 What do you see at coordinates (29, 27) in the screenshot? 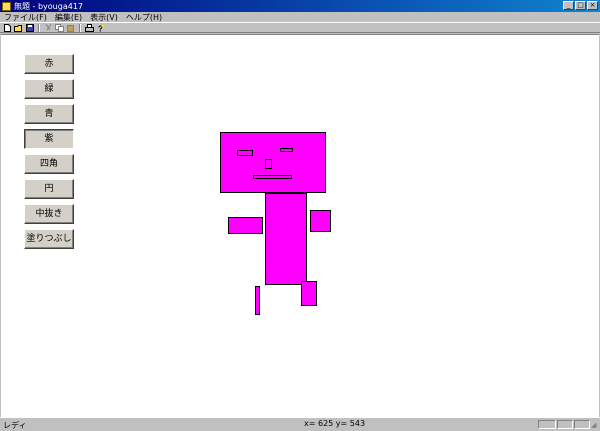
I see `save-icon` at bounding box center [29, 27].